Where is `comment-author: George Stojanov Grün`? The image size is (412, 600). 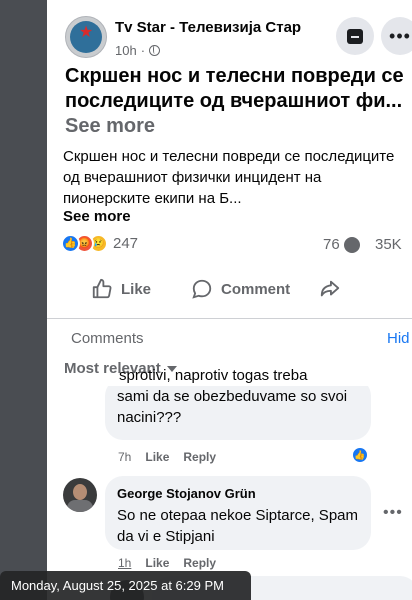
comment-author: George Stojanov Grün is located at coordinates (186, 493).